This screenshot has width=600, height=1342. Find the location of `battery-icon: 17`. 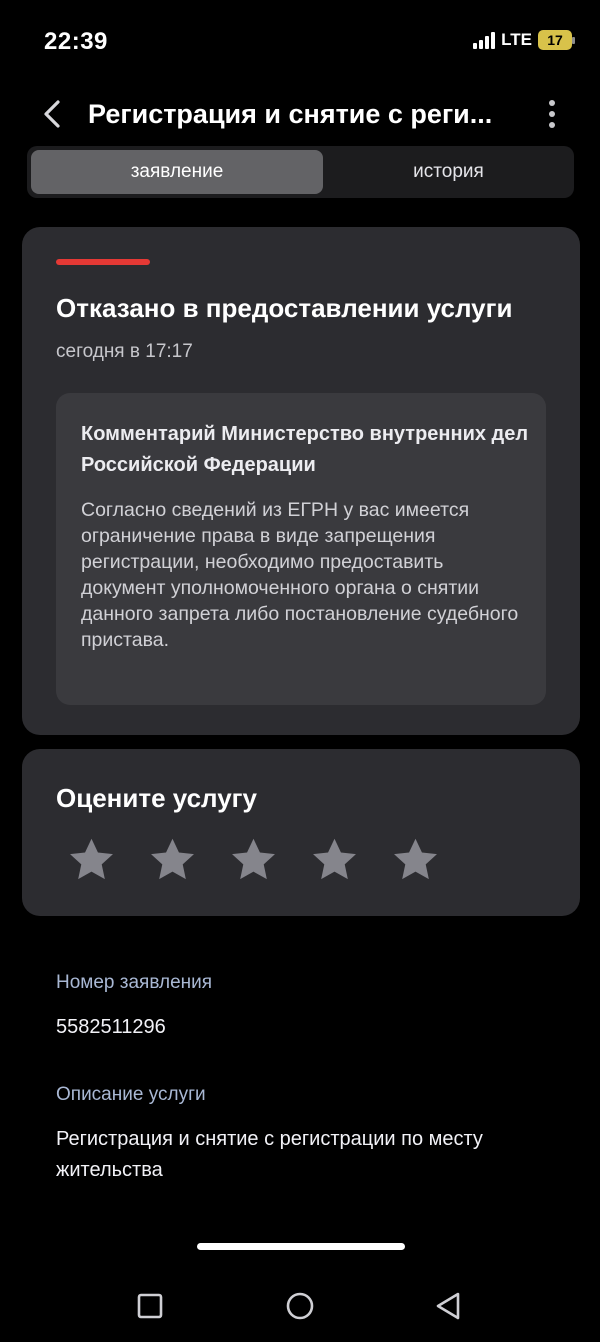

battery-icon: 17 is located at coordinates (556, 40).